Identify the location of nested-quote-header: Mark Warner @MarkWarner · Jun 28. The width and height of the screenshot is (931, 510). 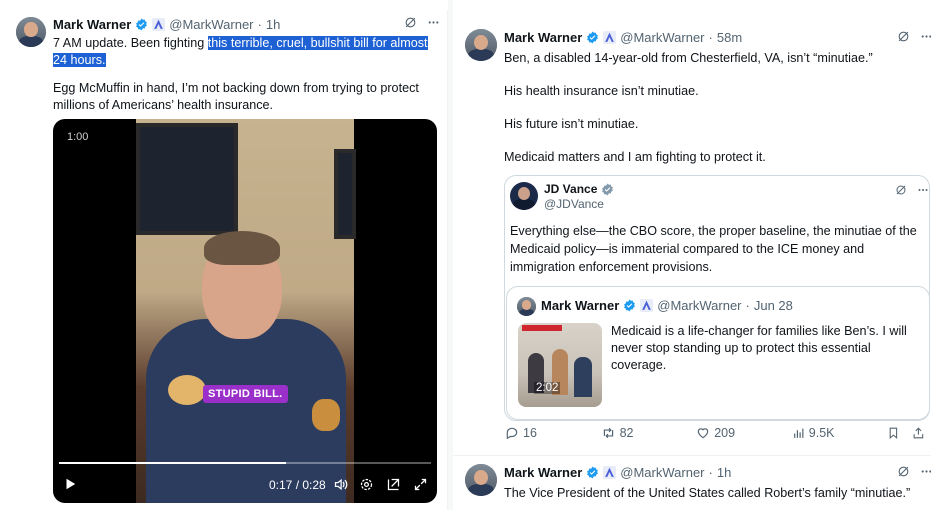
(667, 305).